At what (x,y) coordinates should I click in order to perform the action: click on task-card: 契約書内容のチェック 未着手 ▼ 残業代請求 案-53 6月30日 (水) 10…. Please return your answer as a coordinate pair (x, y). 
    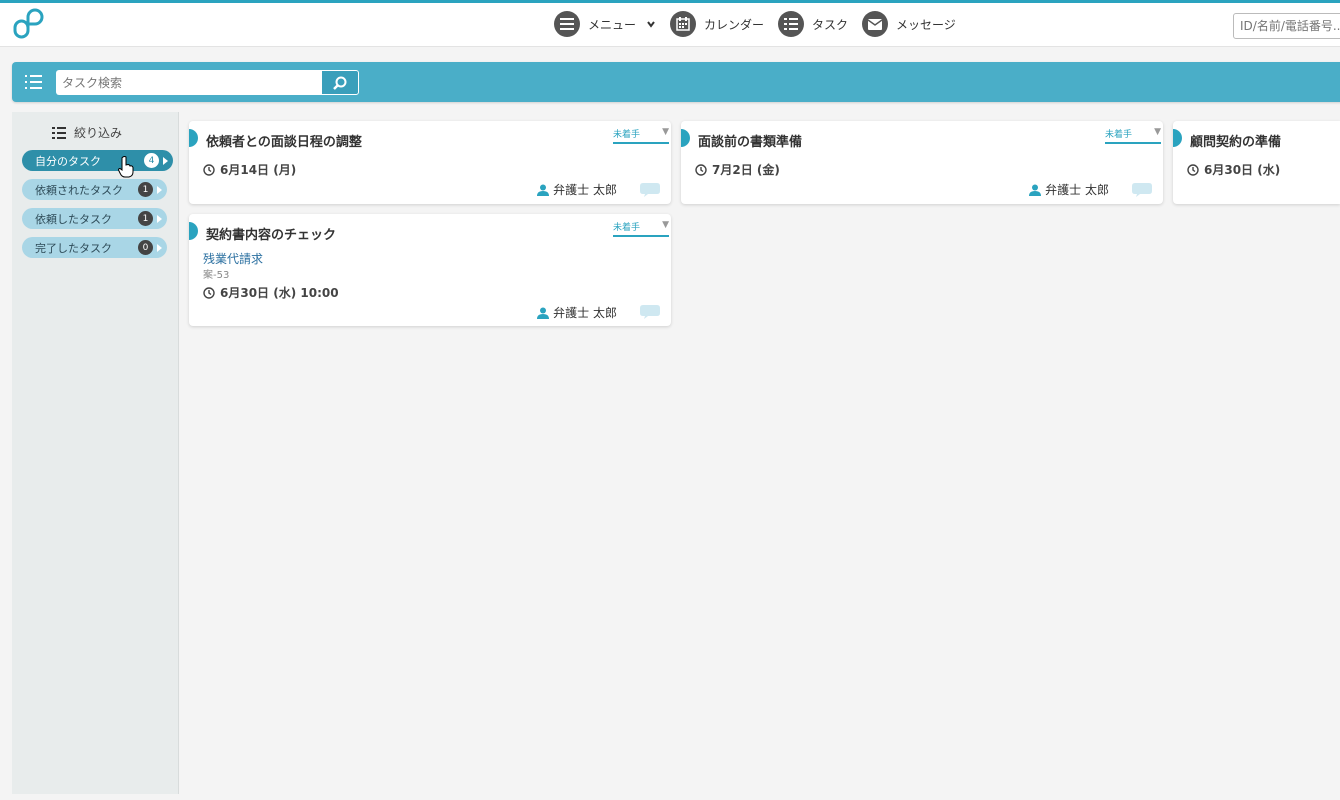
    Looking at the image, I should click on (430, 270).